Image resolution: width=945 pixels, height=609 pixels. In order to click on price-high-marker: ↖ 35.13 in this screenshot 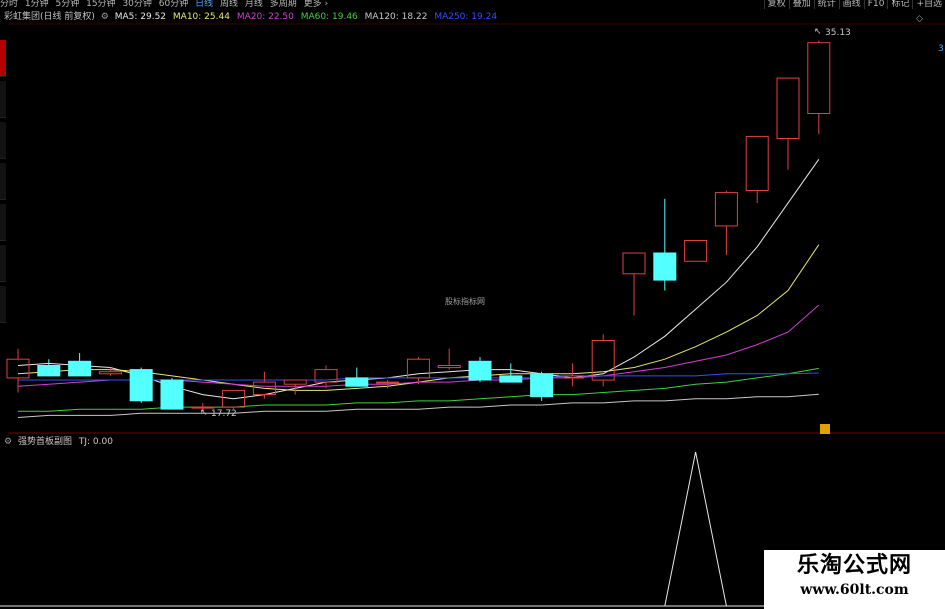, I will do `click(832, 32)`.